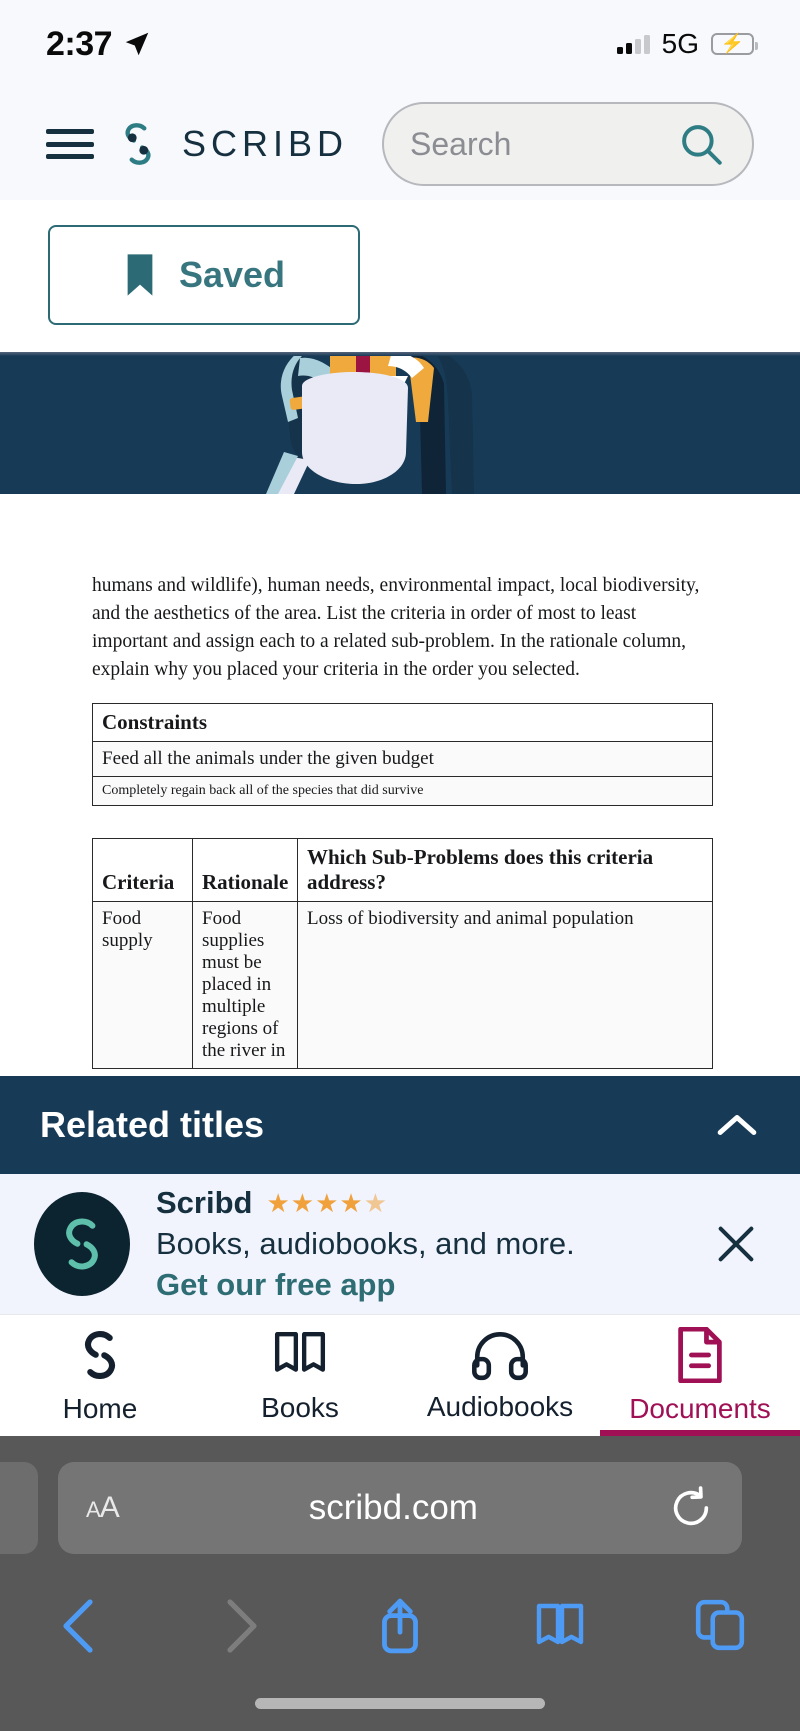 This screenshot has width=800, height=1731. What do you see at coordinates (245, 869) in the screenshot?
I see `rationale-col-header: Rationale` at bounding box center [245, 869].